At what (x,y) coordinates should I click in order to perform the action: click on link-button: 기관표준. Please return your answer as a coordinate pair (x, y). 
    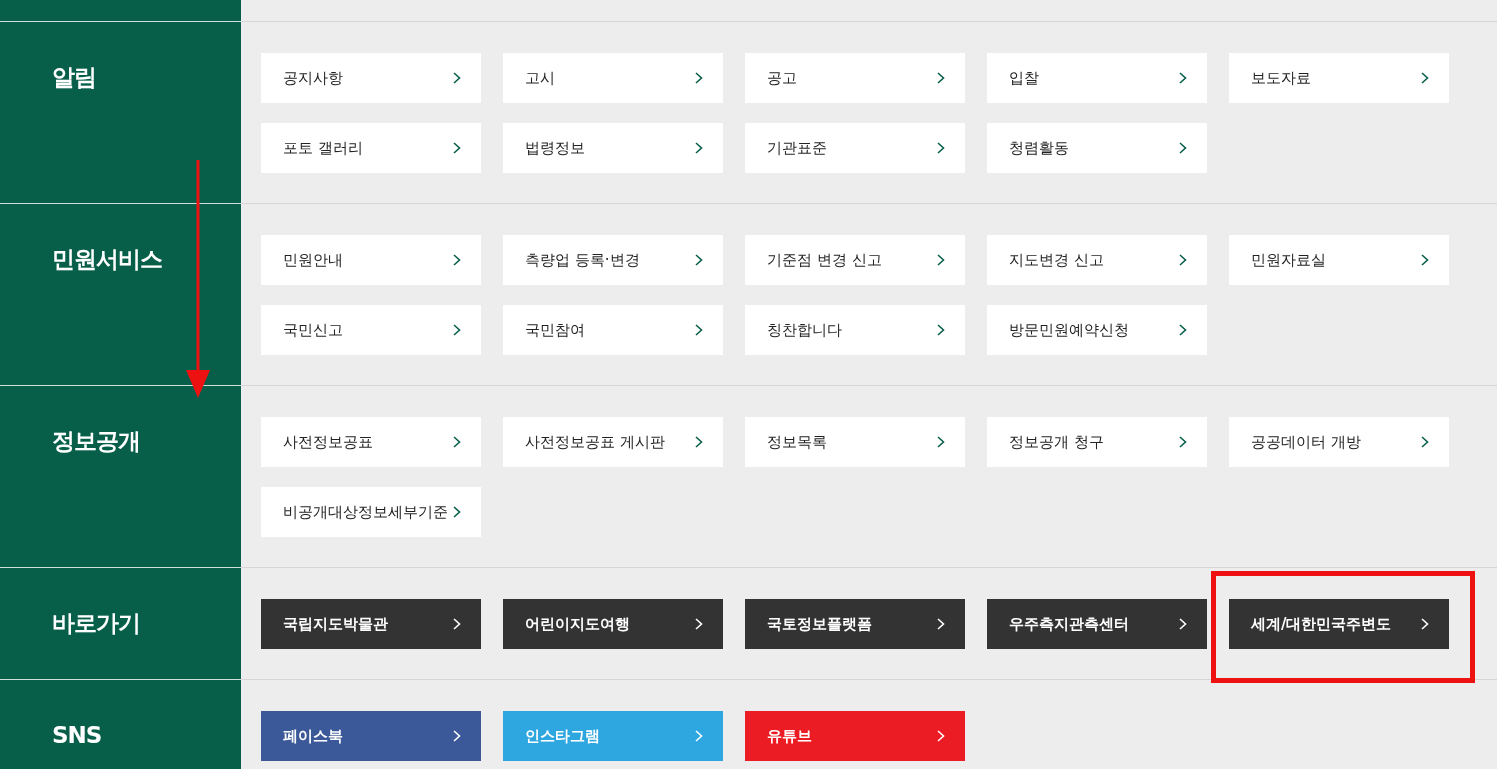
    Looking at the image, I should click on (855, 148).